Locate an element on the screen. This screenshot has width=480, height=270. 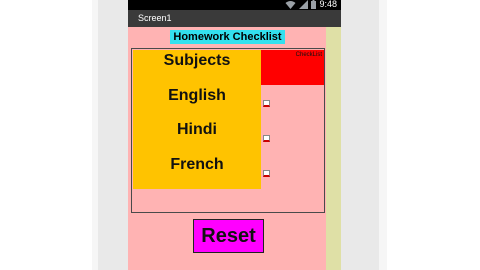
device-bezel-left is located at coordinates (113, 135).